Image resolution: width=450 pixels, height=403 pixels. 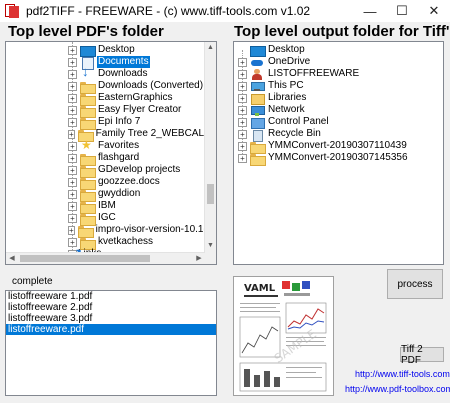 What do you see at coordinates (370, 11) in the screenshot?
I see `minimize-button: —` at bounding box center [370, 11].